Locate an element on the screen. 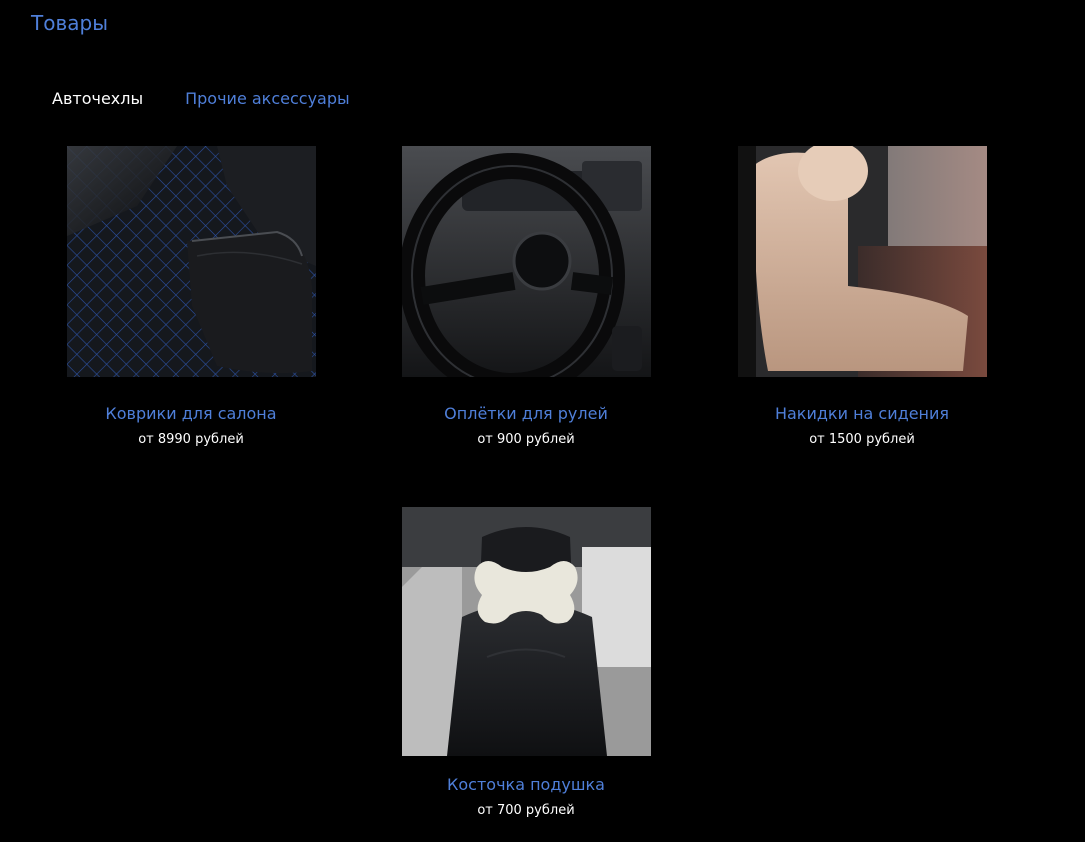 Image resolution: width=1085 pixels, height=842 pixels. tab-other-accessories: Прочие аксессуары is located at coordinates (267, 98).